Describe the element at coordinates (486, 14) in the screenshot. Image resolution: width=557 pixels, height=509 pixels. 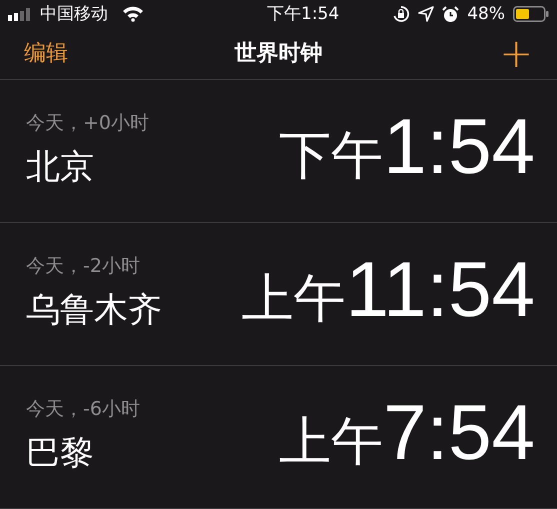
I see `battery-percent: 48%` at that location.